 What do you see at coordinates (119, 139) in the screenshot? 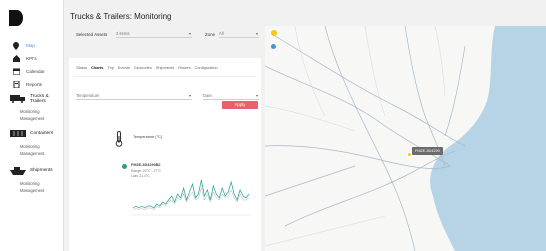
I see `thermometer-icon` at bounding box center [119, 139].